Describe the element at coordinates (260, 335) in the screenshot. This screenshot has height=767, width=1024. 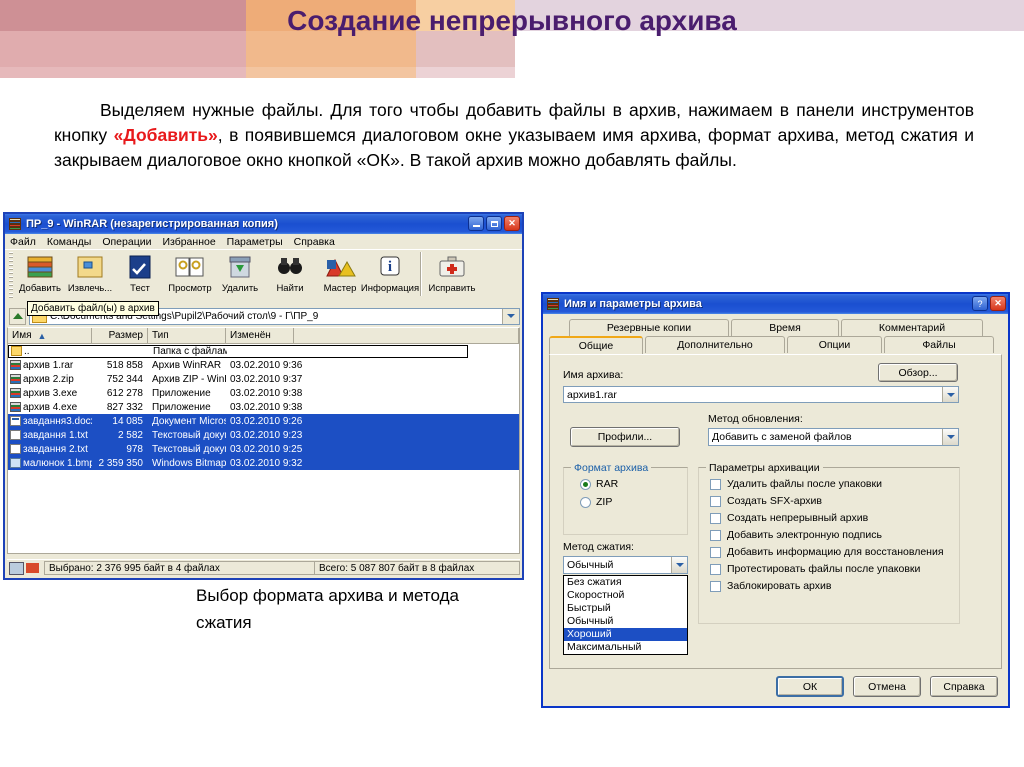
I see `column-header-modified: Изменён` at that location.